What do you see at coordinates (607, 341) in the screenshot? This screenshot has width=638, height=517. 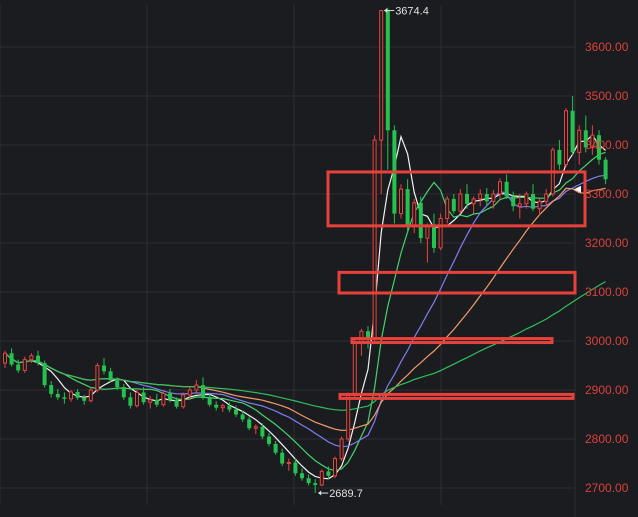 I see `y-tick-label: 3000.00` at bounding box center [607, 341].